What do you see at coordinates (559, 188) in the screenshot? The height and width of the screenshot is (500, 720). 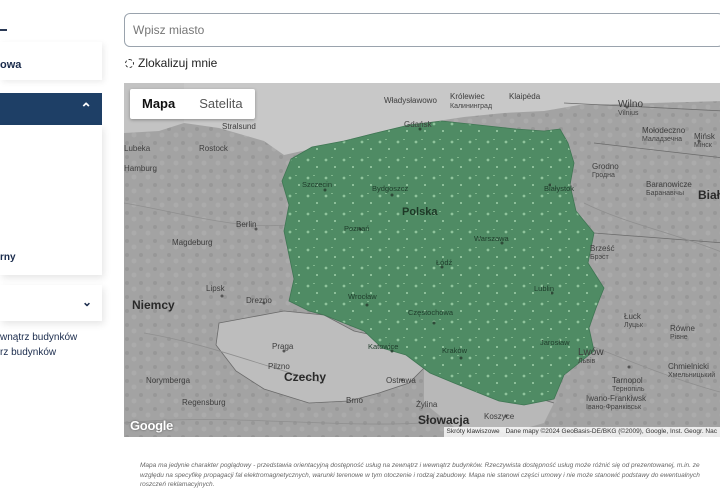 I see `label-bialystok: Białystok` at bounding box center [559, 188].